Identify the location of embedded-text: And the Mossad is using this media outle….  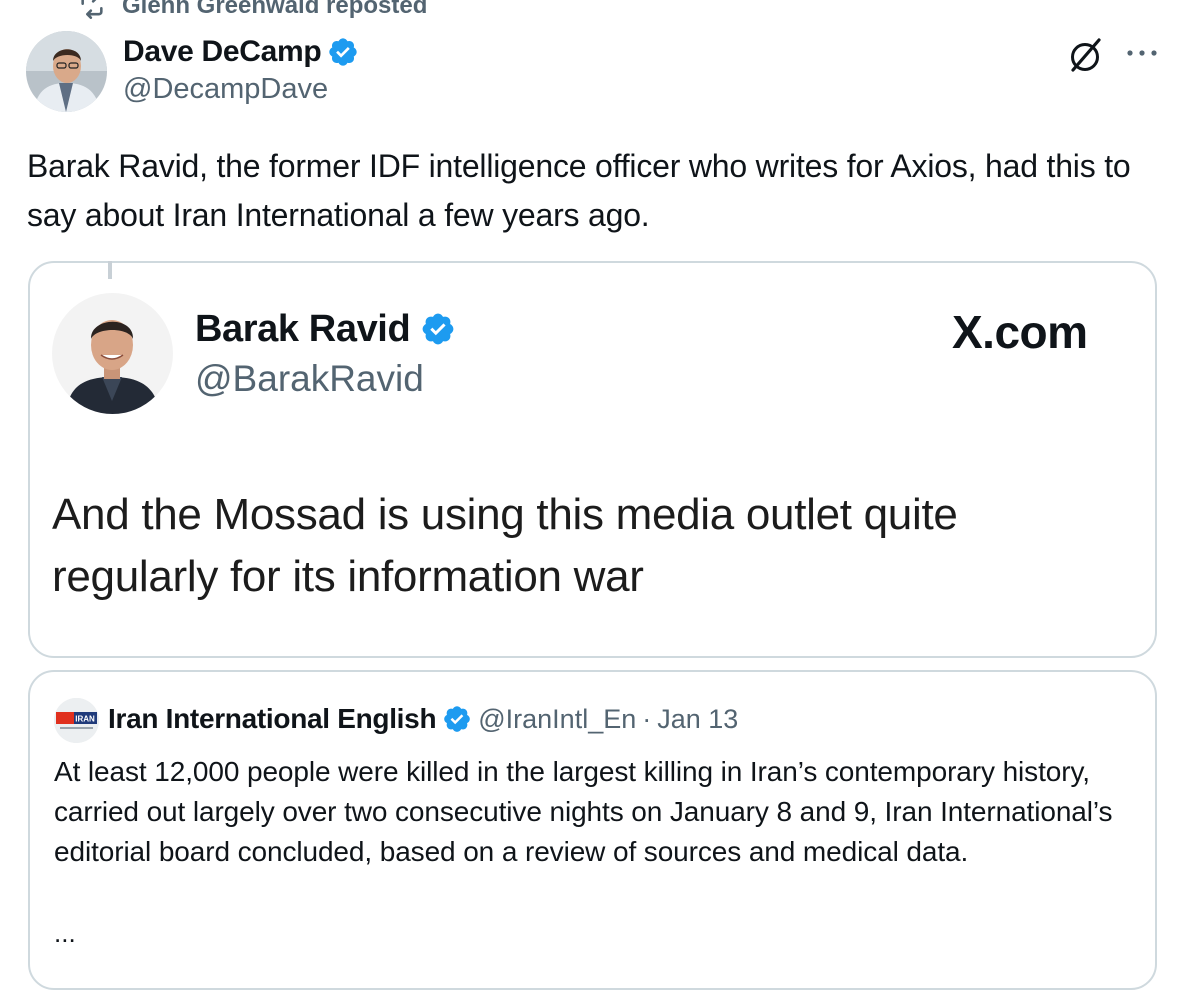
(505, 545).